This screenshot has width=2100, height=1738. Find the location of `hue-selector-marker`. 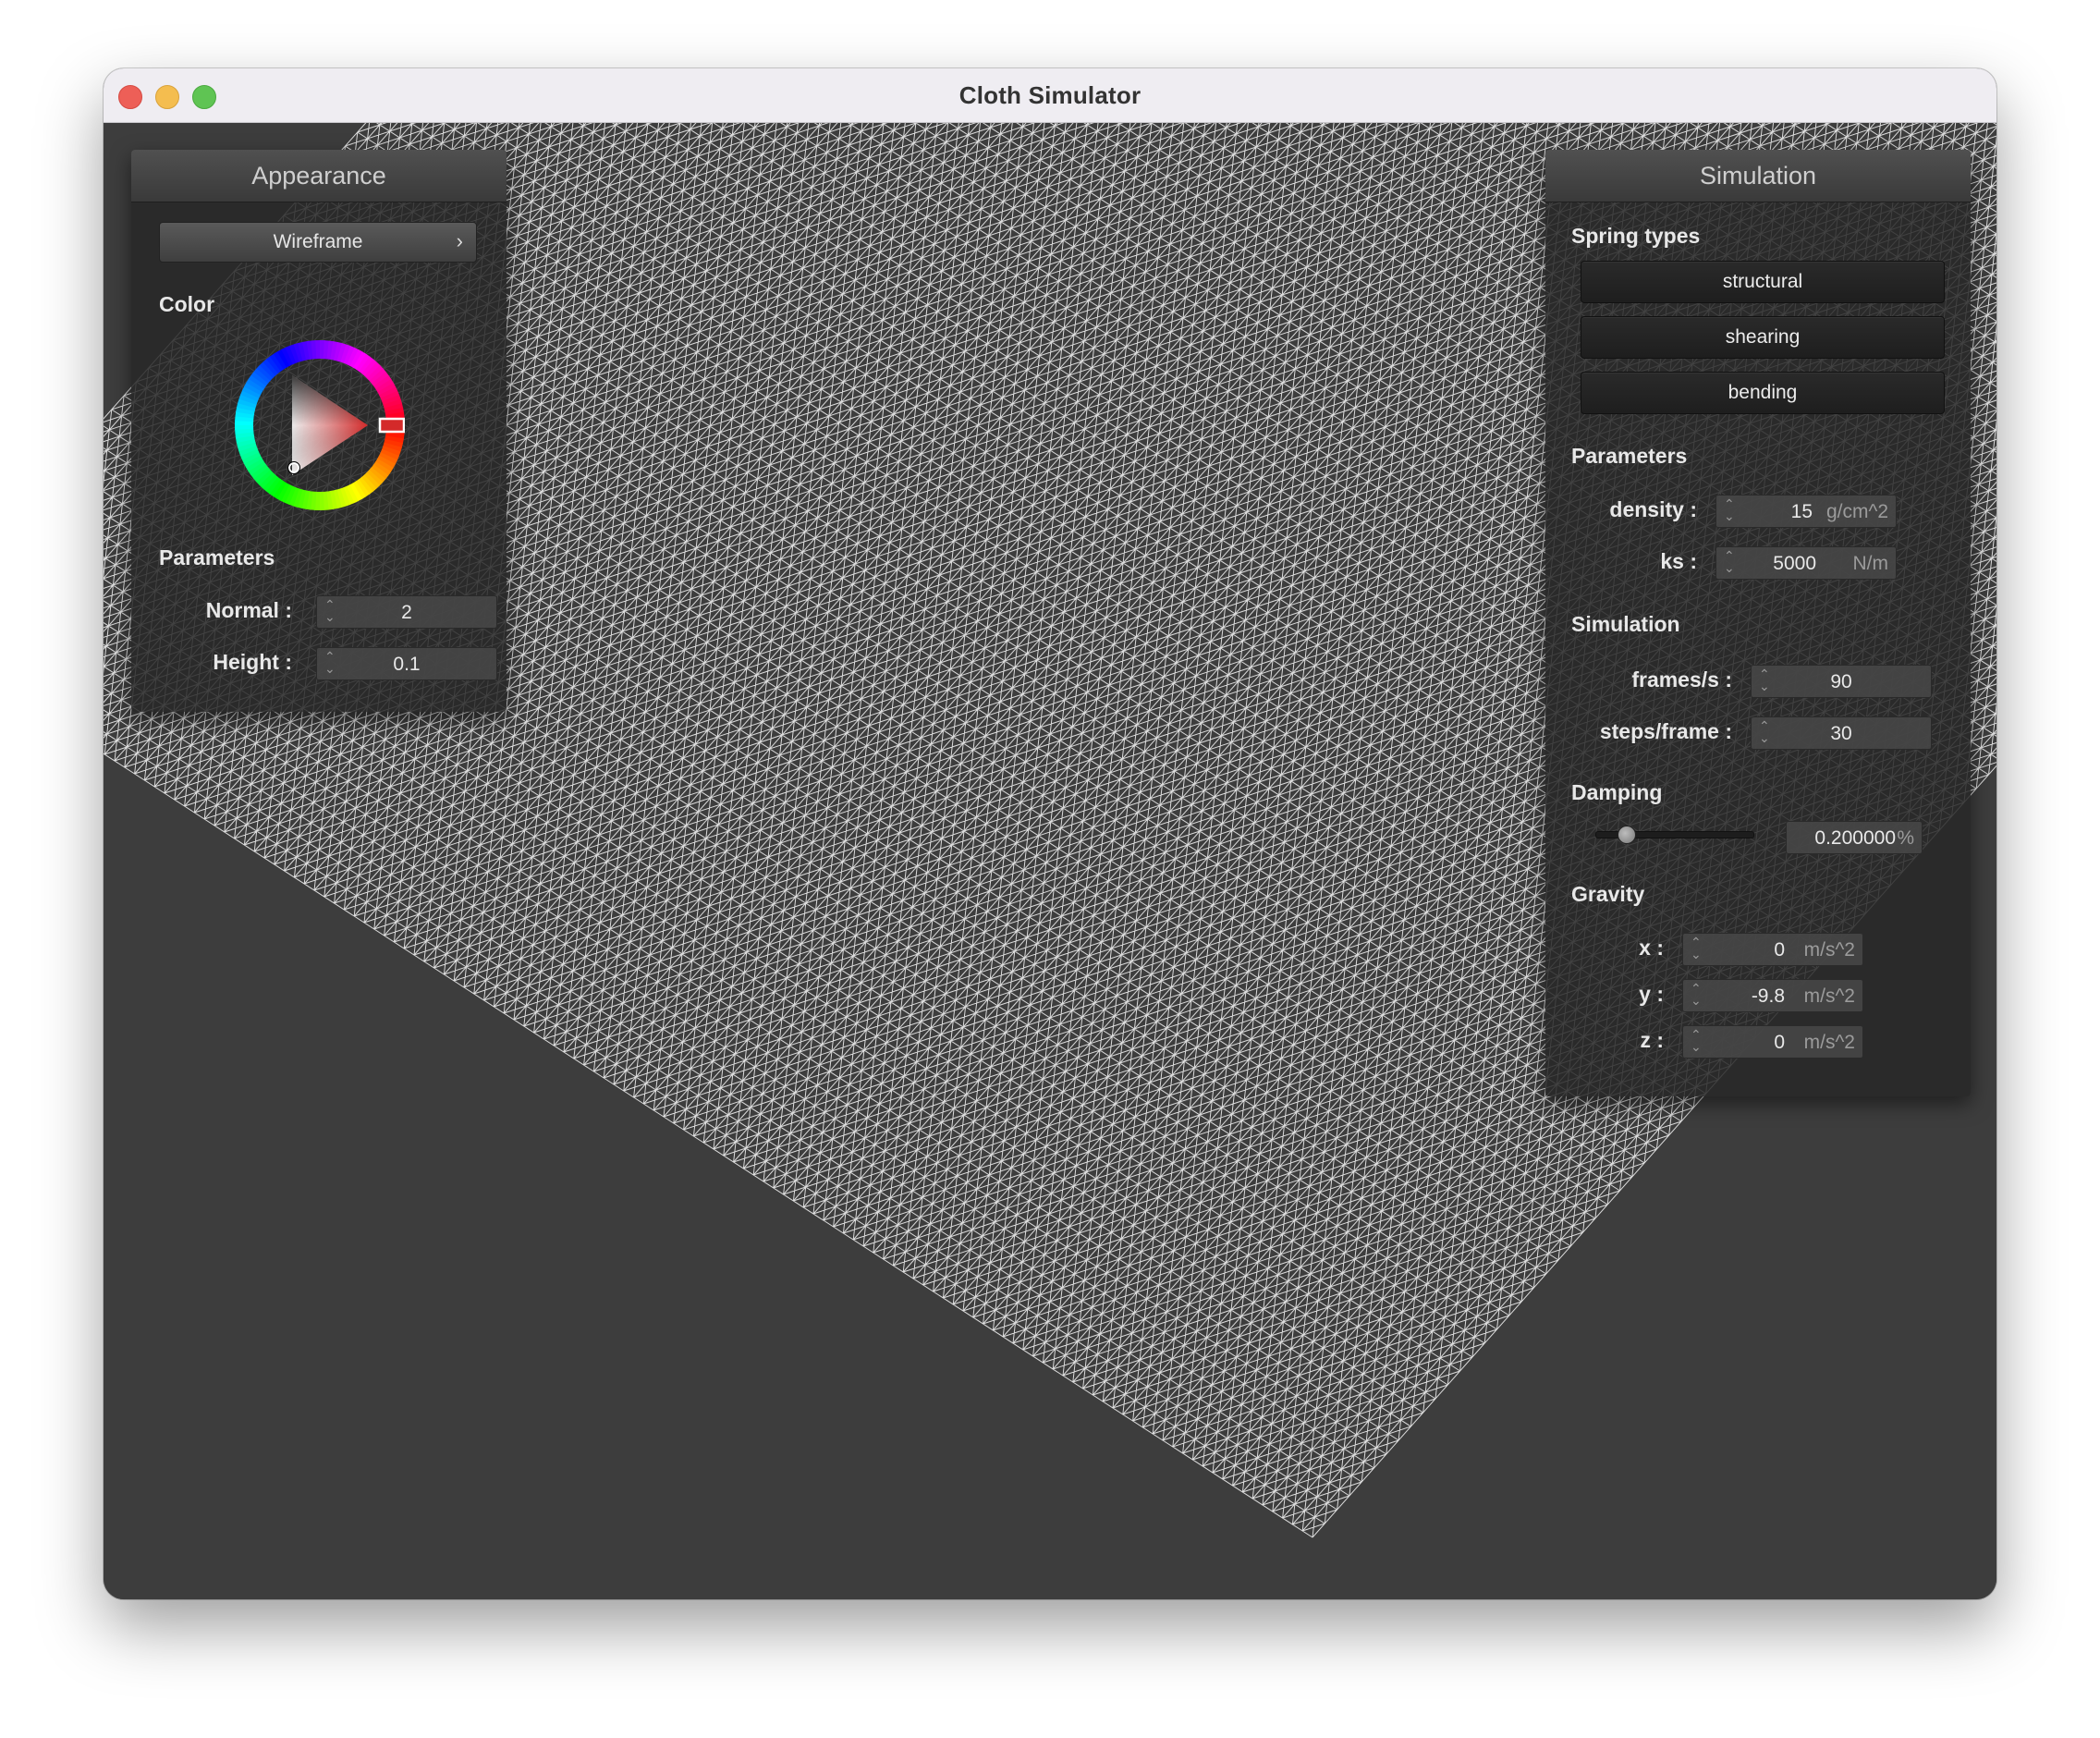

hue-selector-marker is located at coordinates (392, 425).